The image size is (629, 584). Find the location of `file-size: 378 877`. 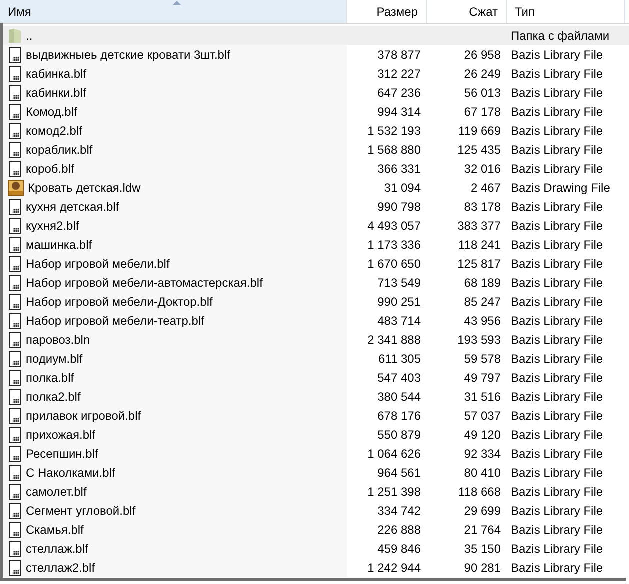

file-size: 378 877 is located at coordinates (399, 55).